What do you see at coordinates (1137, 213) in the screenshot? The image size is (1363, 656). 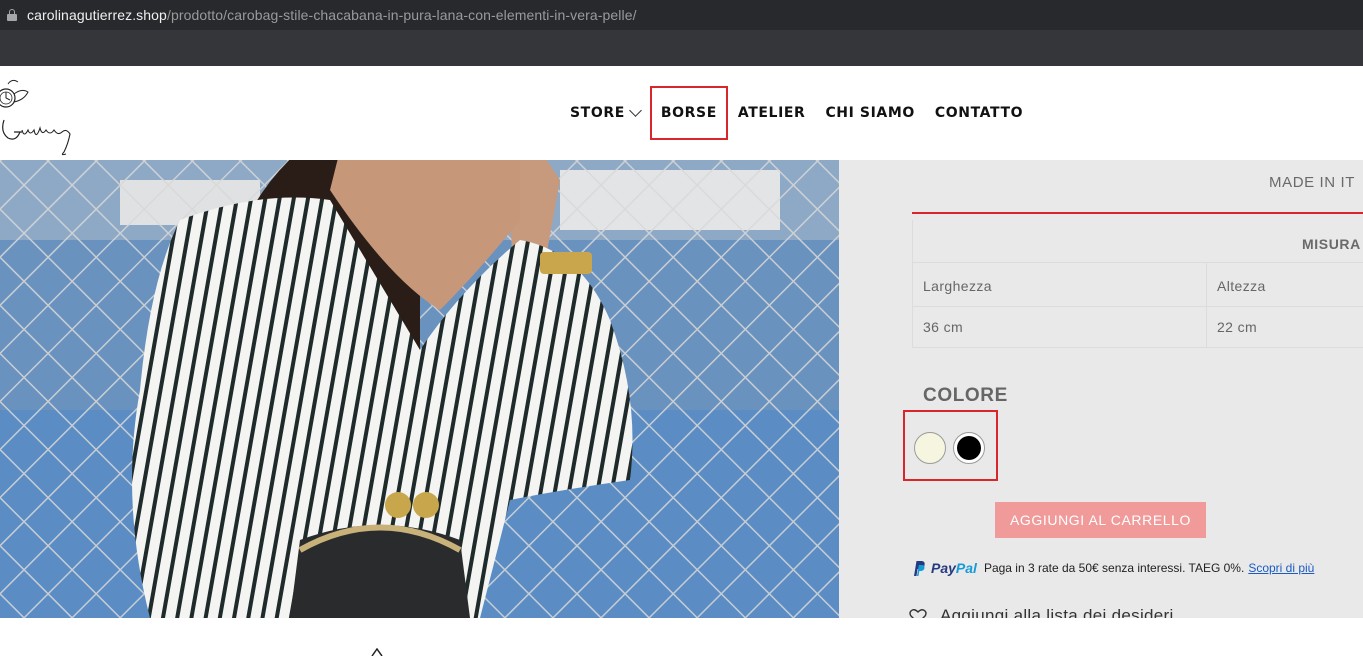 I see `divider` at bounding box center [1137, 213].